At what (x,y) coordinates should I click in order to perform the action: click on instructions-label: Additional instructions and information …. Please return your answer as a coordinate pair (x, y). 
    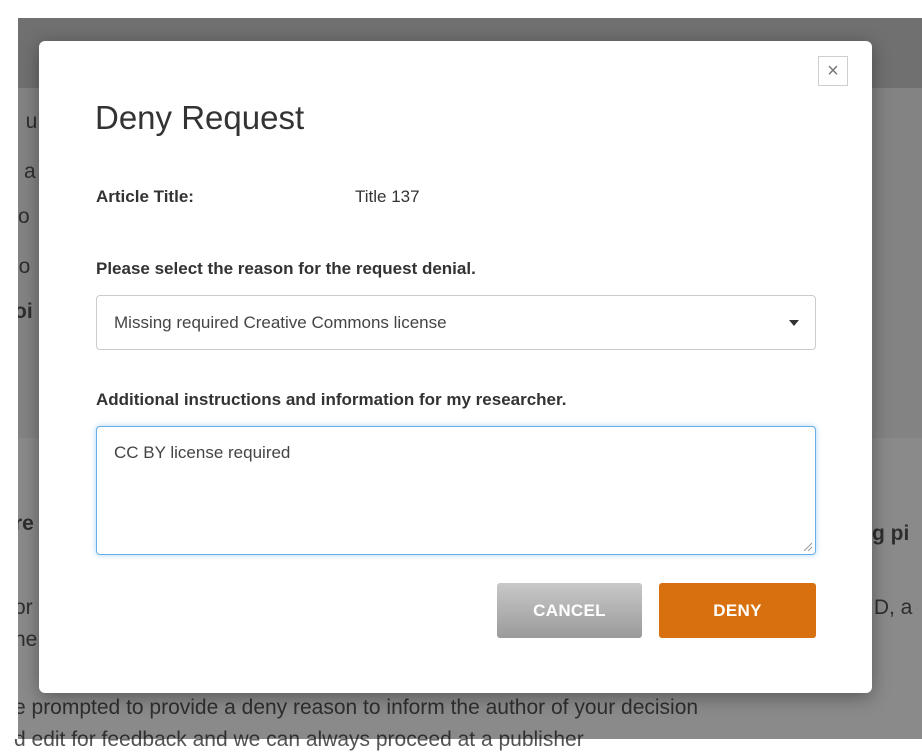
    Looking at the image, I should click on (331, 399).